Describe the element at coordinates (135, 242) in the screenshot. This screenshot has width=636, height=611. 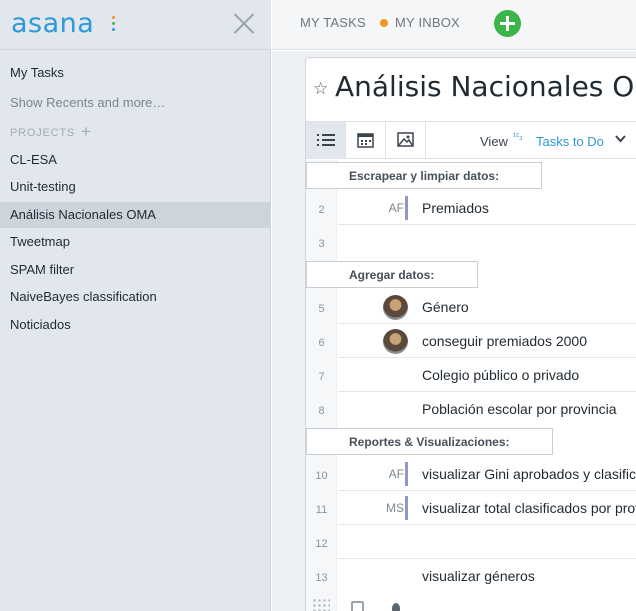
I see `sidebar-project-tweetmap: Tweetmap` at that location.